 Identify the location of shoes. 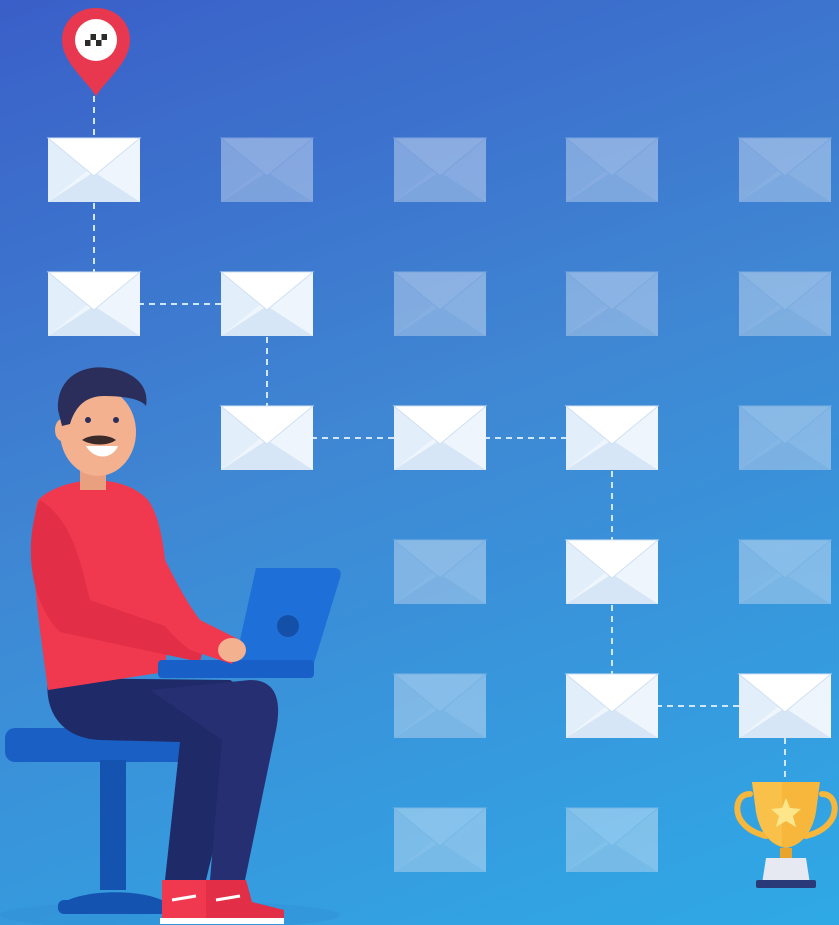
(222, 902).